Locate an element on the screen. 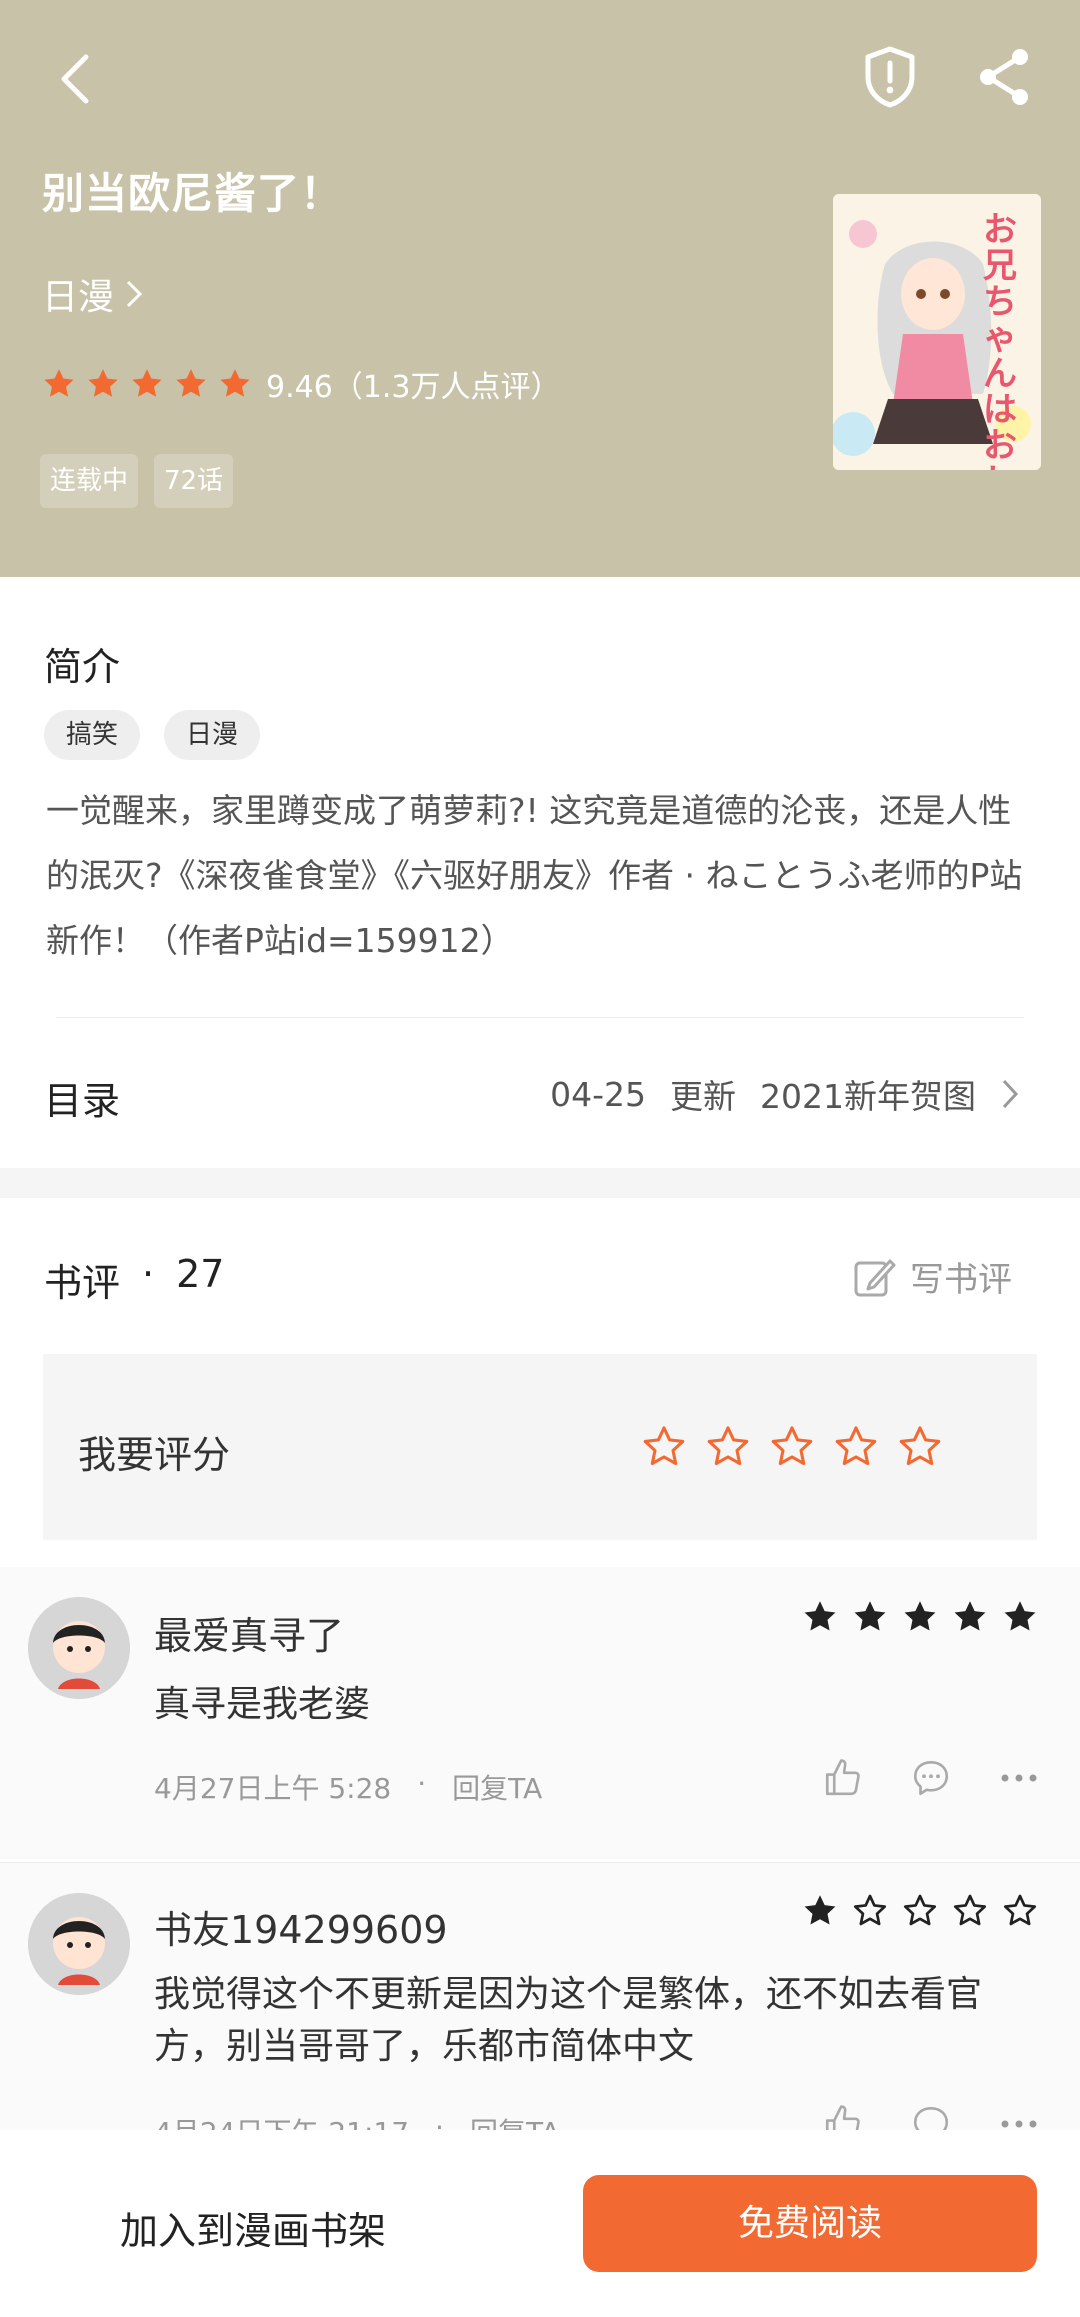 This screenshot has width=1080, height=2317. review-time: 4月27日上午 5:28 is located at coordinates (273, 1788).